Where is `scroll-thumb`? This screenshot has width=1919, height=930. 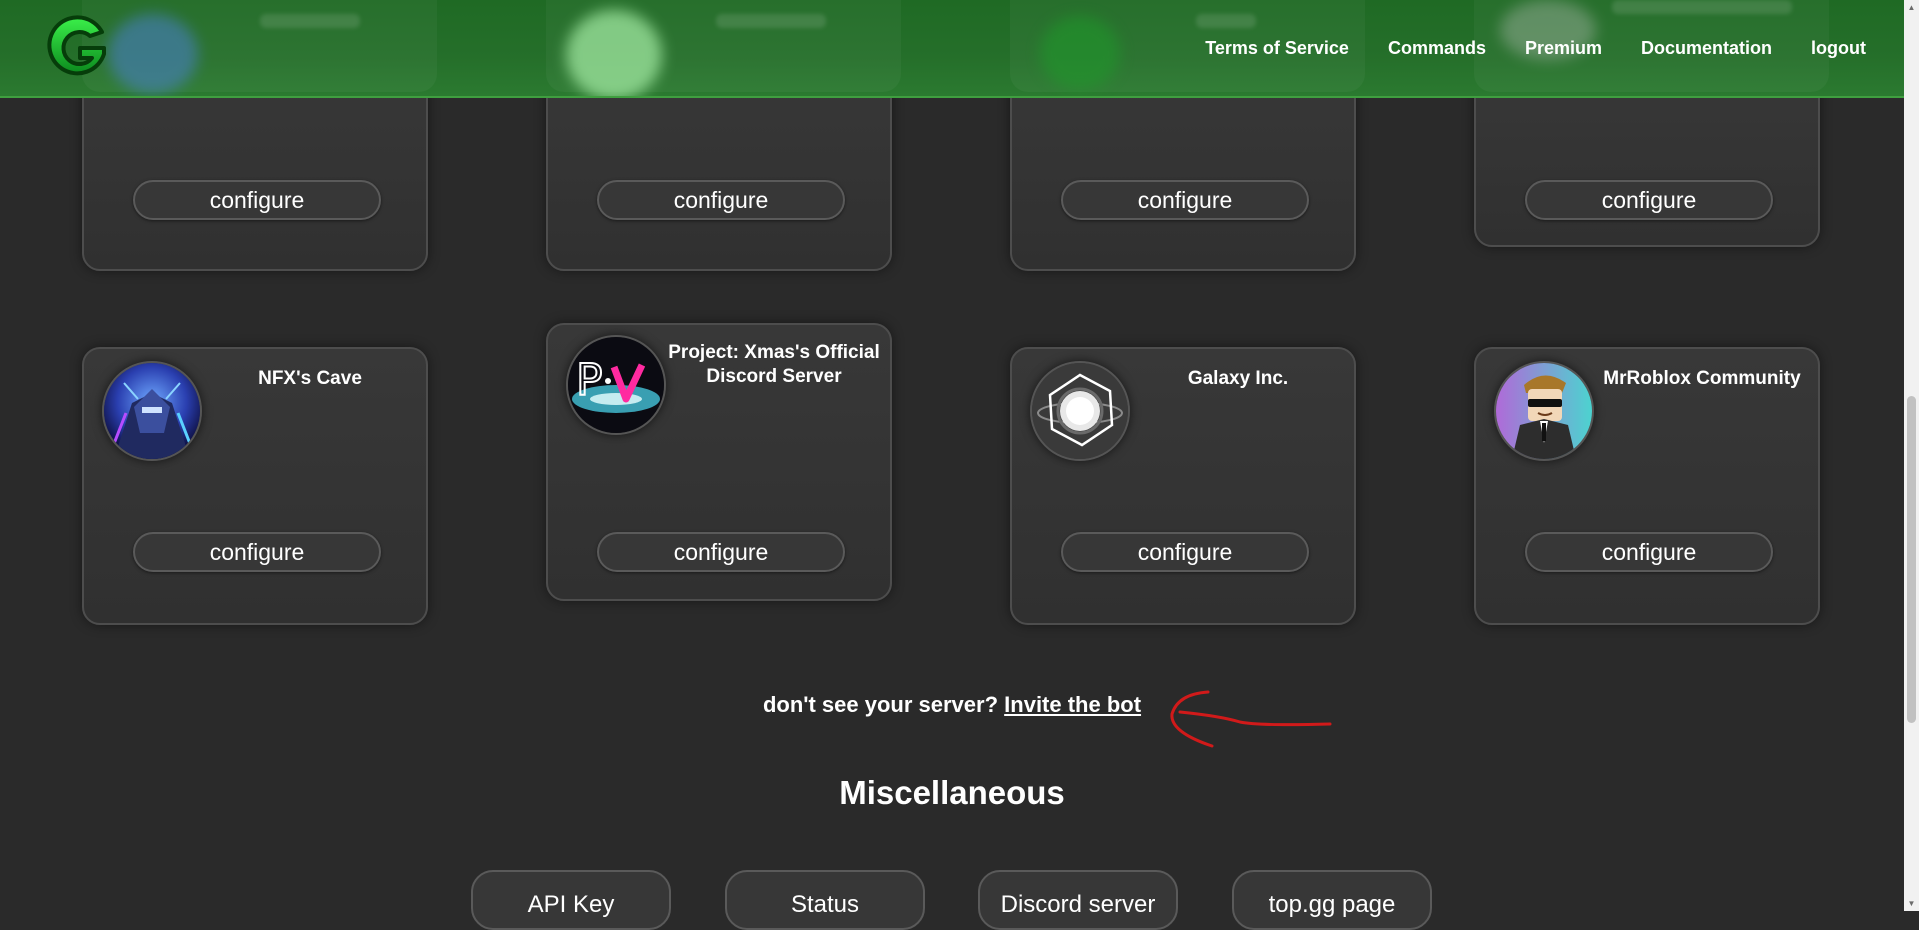
scroll-thumb is located at coordinates (1911, 559).